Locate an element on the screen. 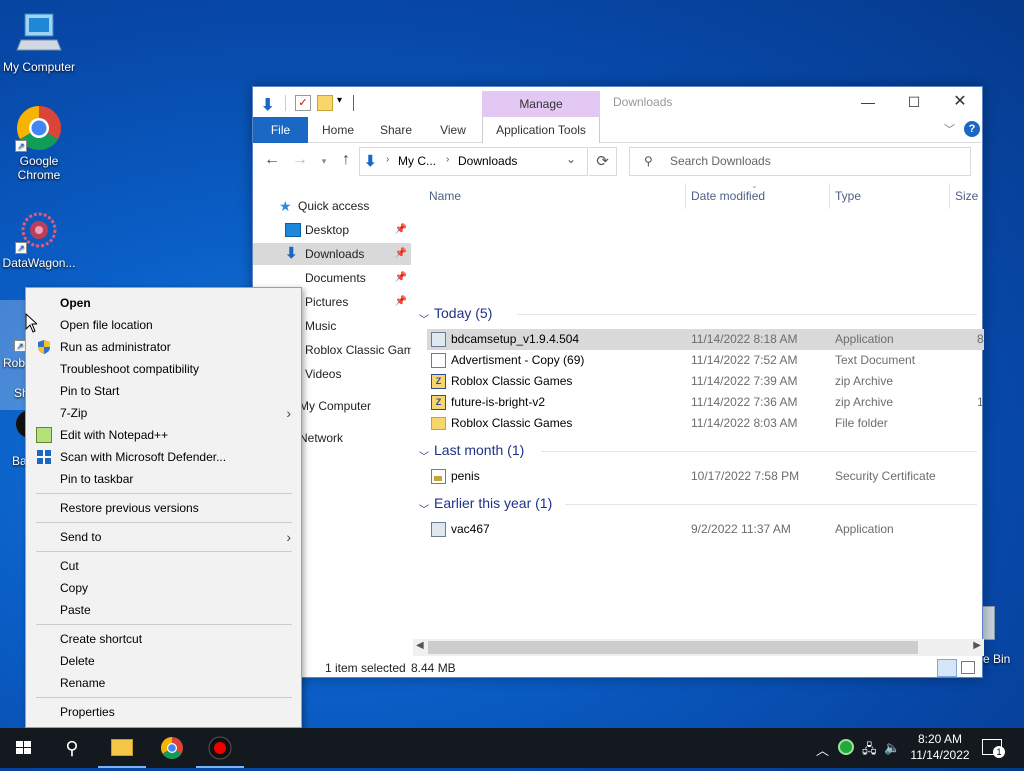 The width and height of the screenshot is (1024, 771). record-icon is located at coordinates (220, 748).